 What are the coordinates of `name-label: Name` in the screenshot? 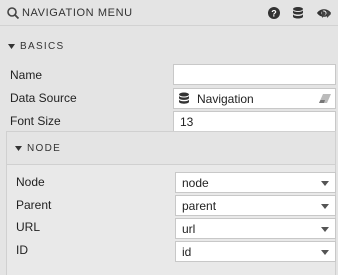 It's located at (26, 75).